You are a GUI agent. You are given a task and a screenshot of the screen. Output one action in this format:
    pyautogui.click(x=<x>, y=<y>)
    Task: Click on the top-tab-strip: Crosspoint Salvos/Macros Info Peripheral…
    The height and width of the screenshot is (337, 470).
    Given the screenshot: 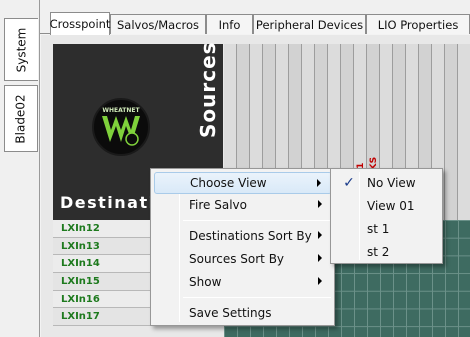 What is the action you would take?
    pyautogui.click(x=255, y=17)
    